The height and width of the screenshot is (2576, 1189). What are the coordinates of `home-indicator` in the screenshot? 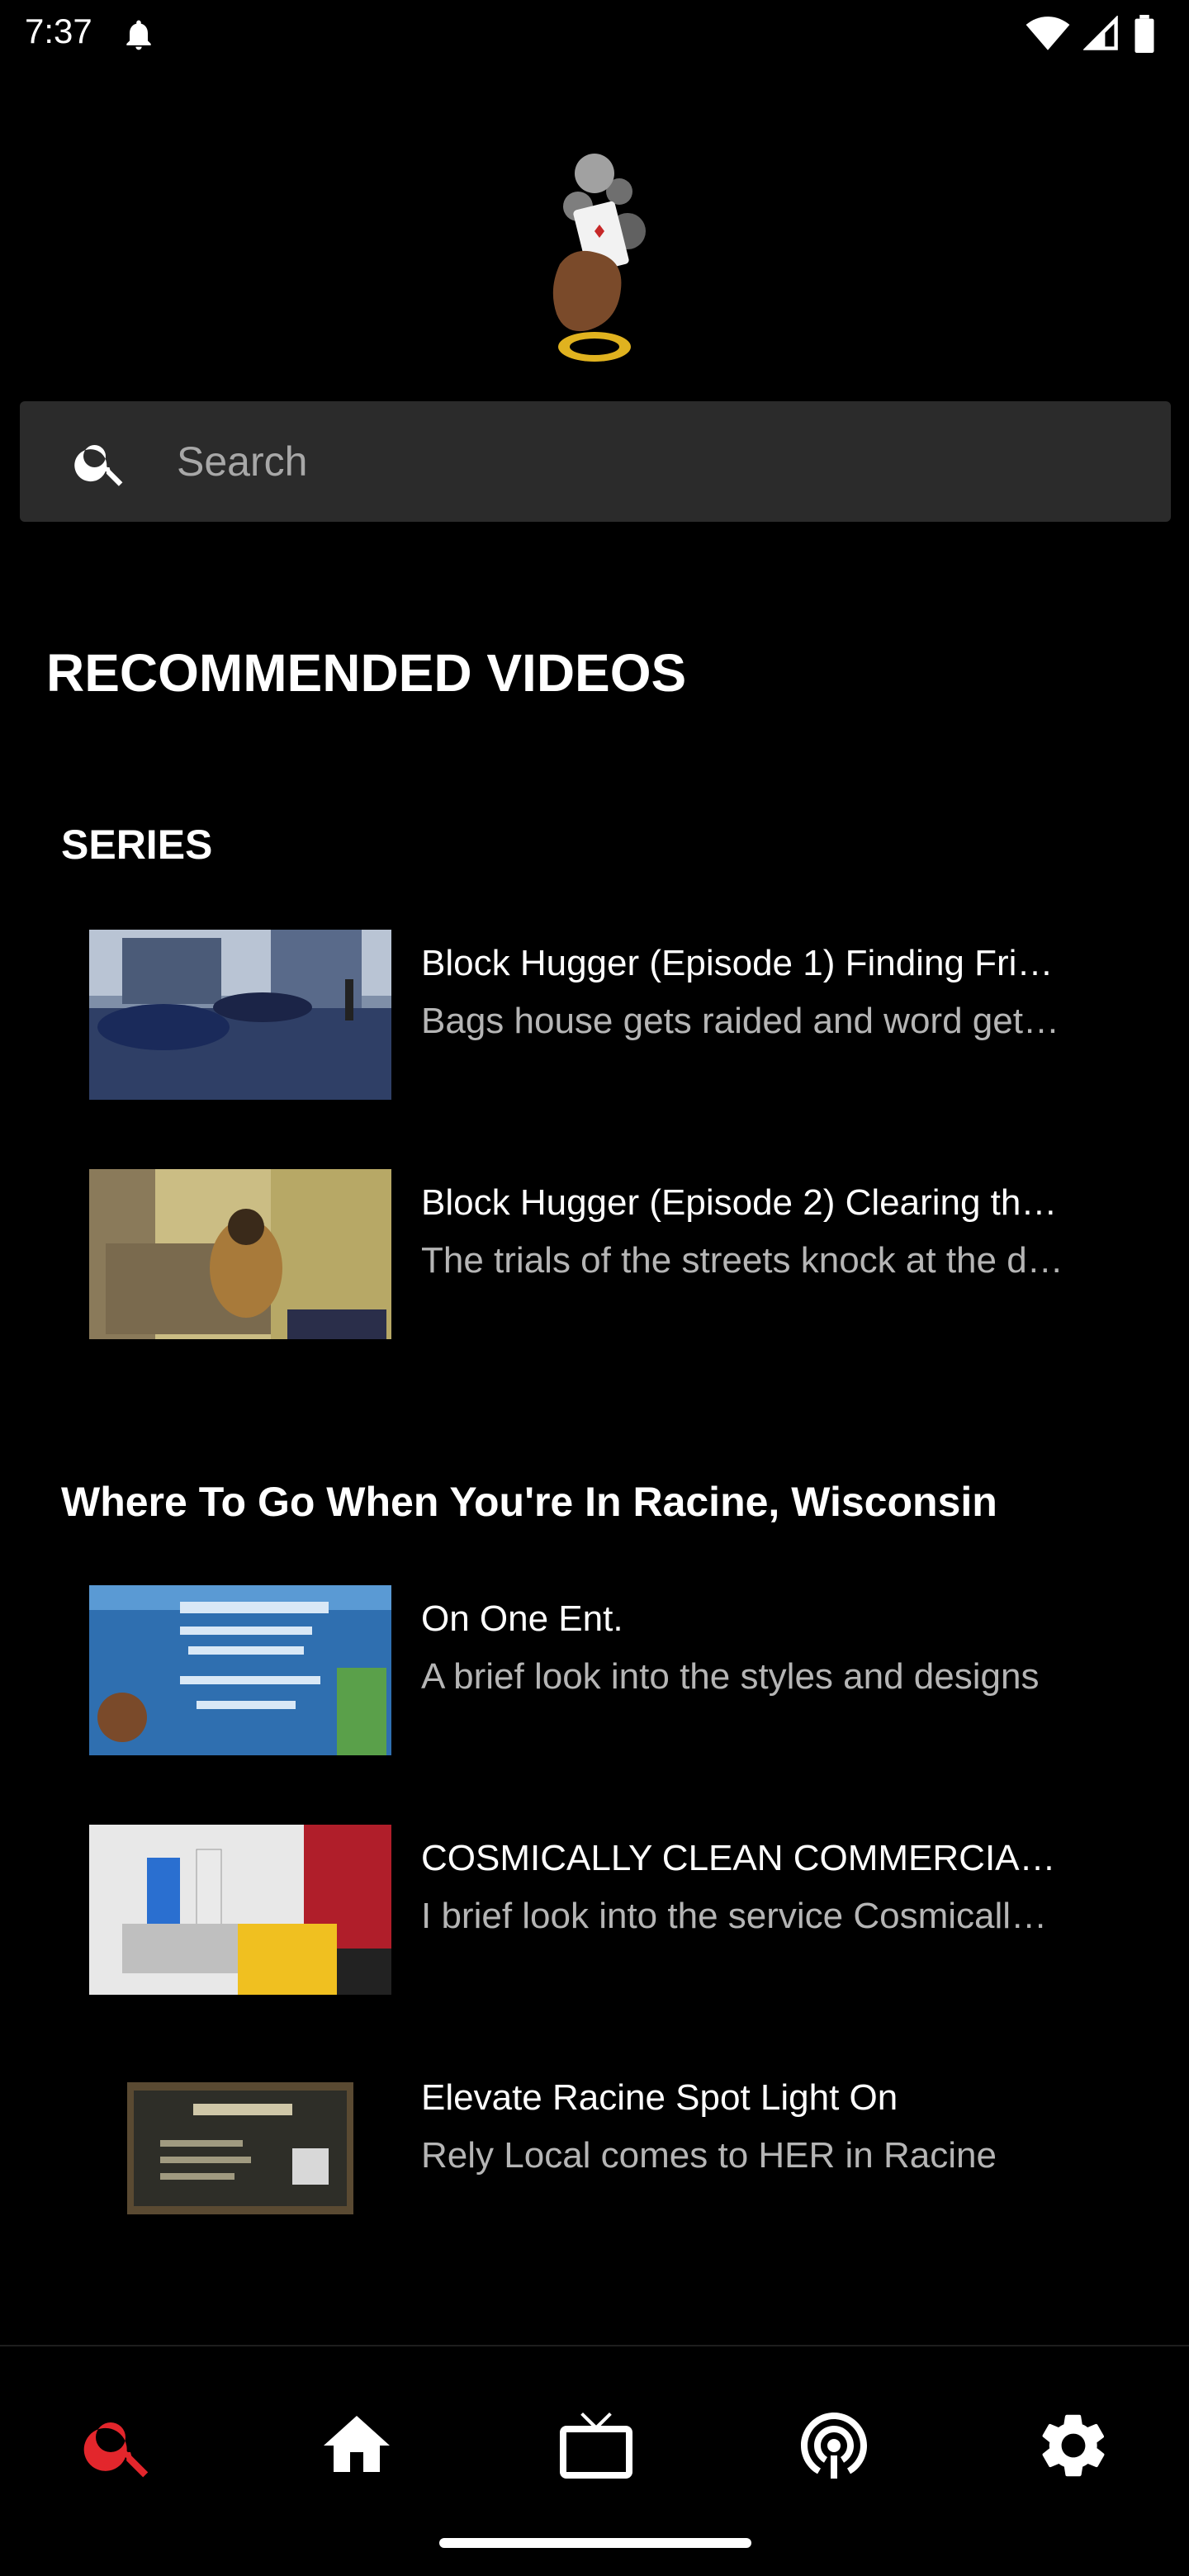 It's located at (595, 2543).